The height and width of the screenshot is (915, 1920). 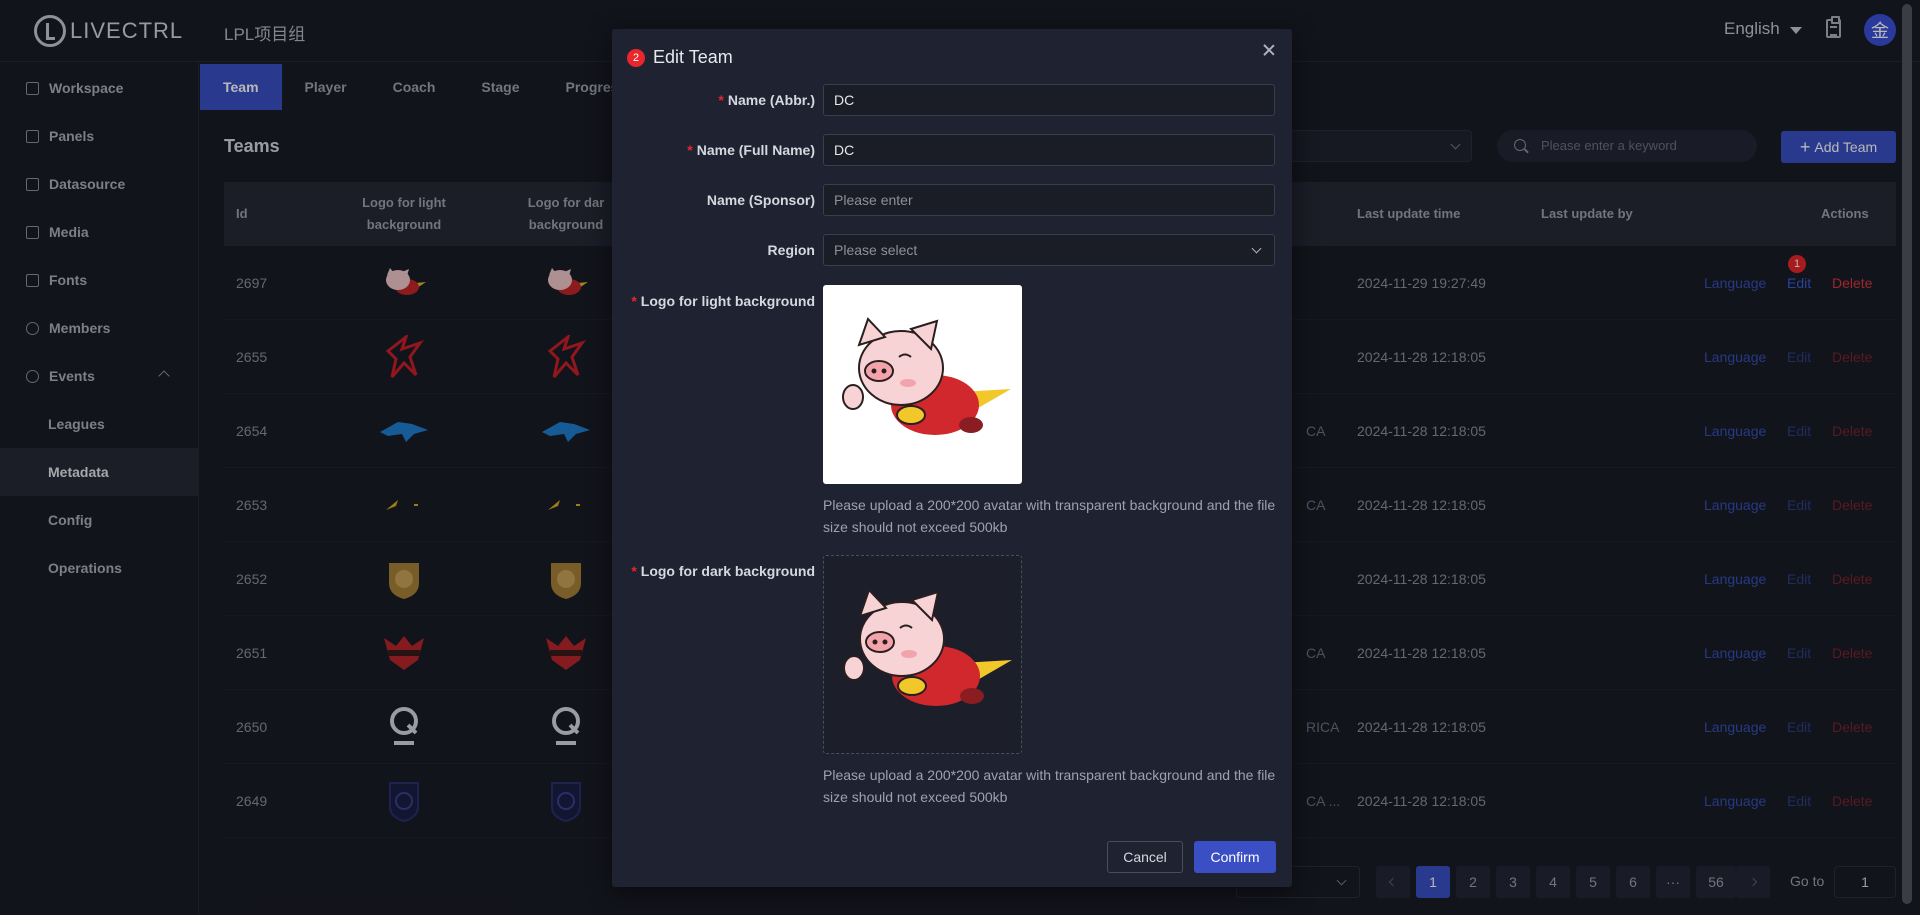 What do you see at coordinates (723, 571) in the screenshot?
I see `logo-dark-label: * Logo for dark background` at bounding box center [723, 571].